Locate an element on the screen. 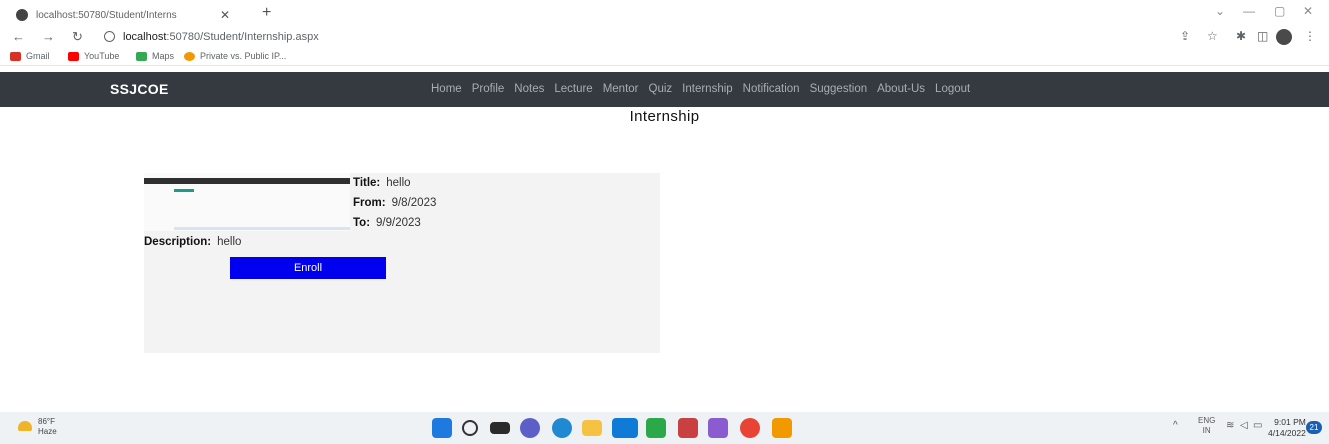 This screenshot has width=1329, height=444. browser-tab: localhost:50780/Student/Interns ✕ is located at coordinates (123, 15).